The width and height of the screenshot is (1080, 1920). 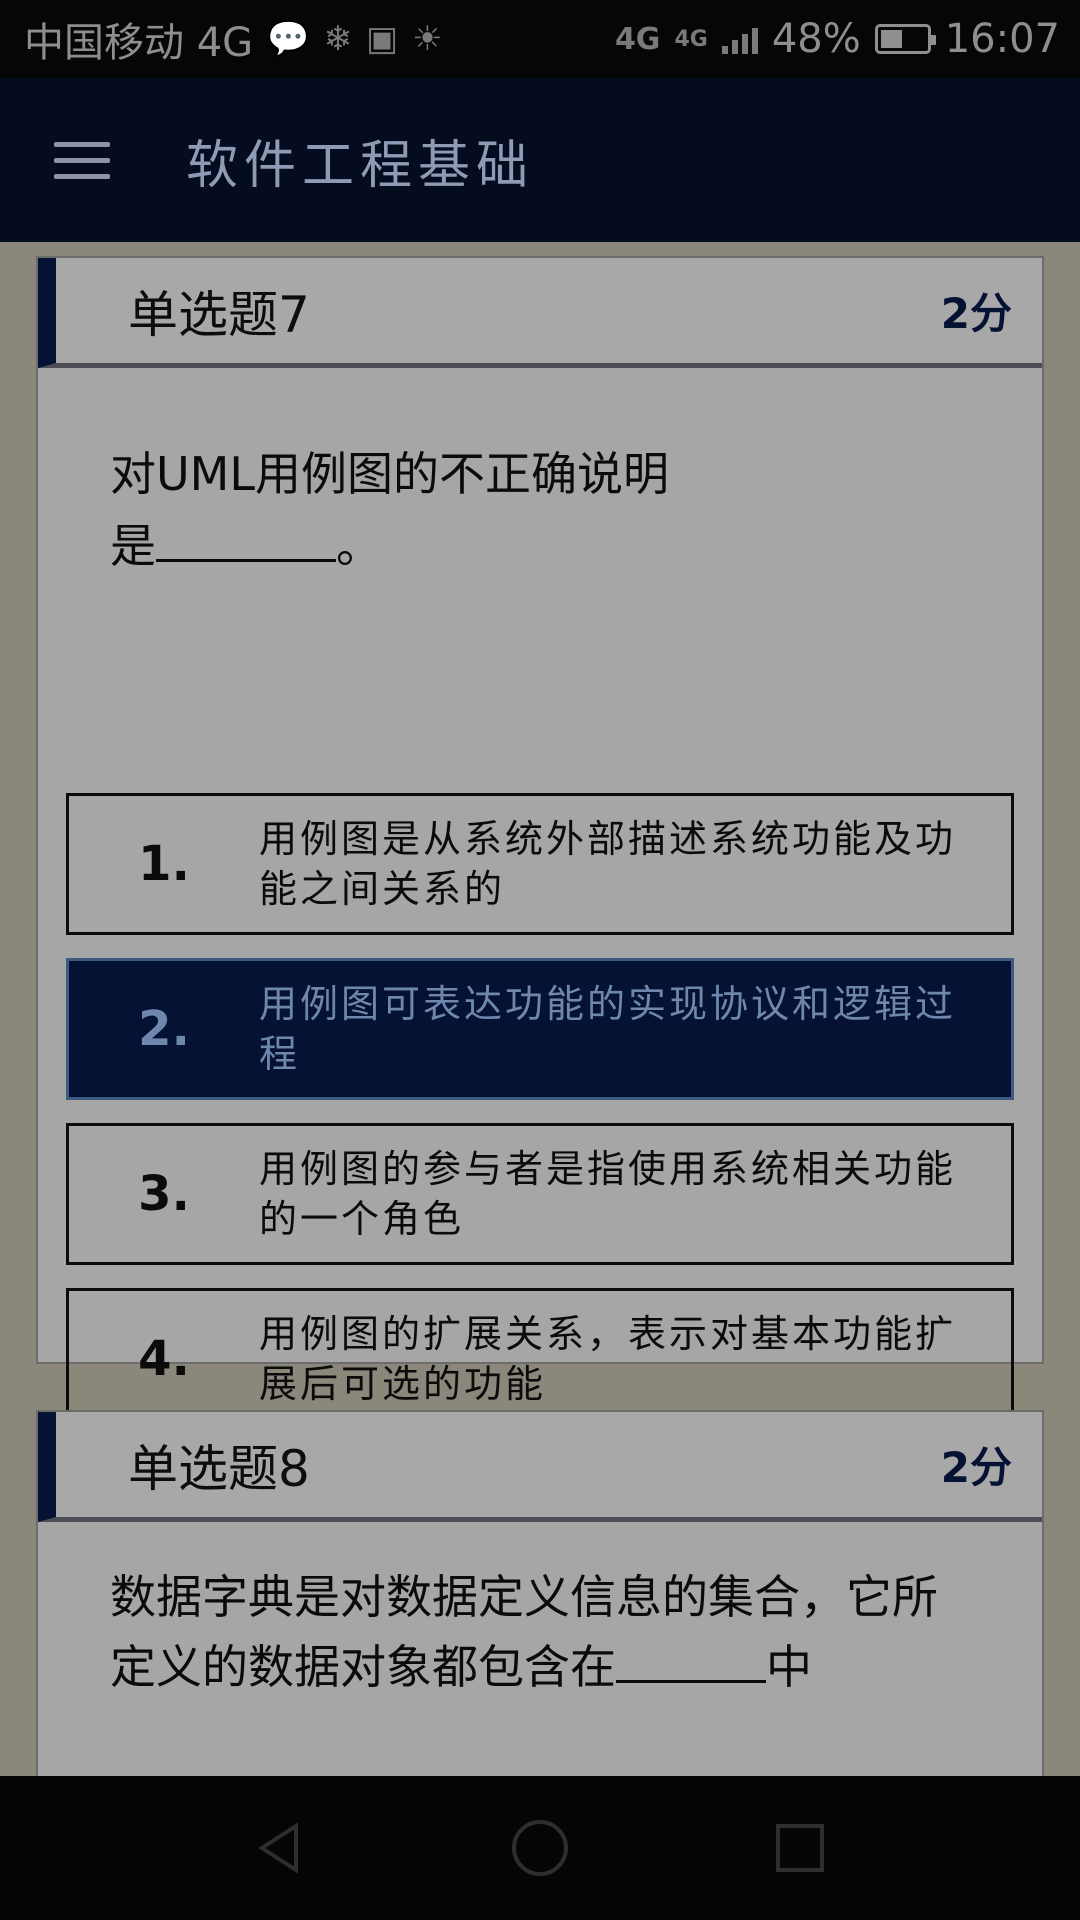 I want to click on option-number: 4., so click(x=164, y=1359).